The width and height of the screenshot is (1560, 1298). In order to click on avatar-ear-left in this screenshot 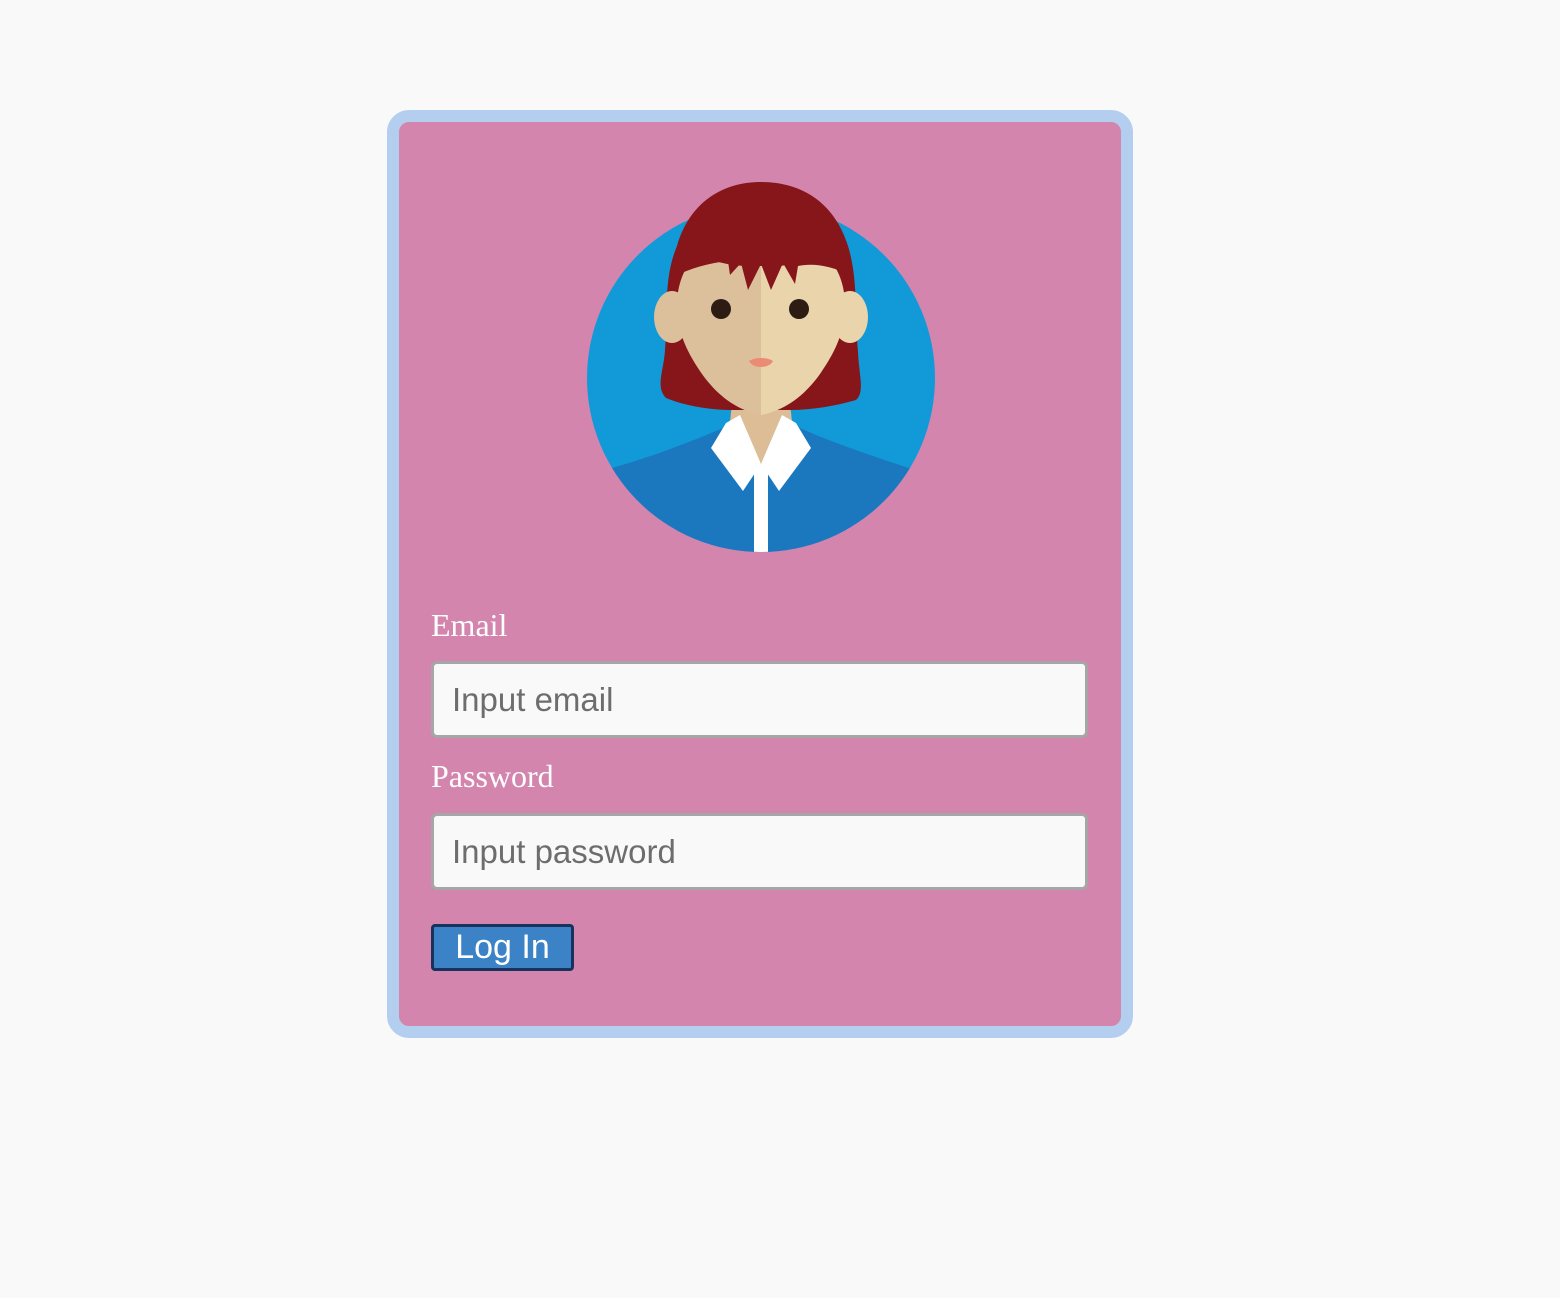, I will do `click(672, 317)`.